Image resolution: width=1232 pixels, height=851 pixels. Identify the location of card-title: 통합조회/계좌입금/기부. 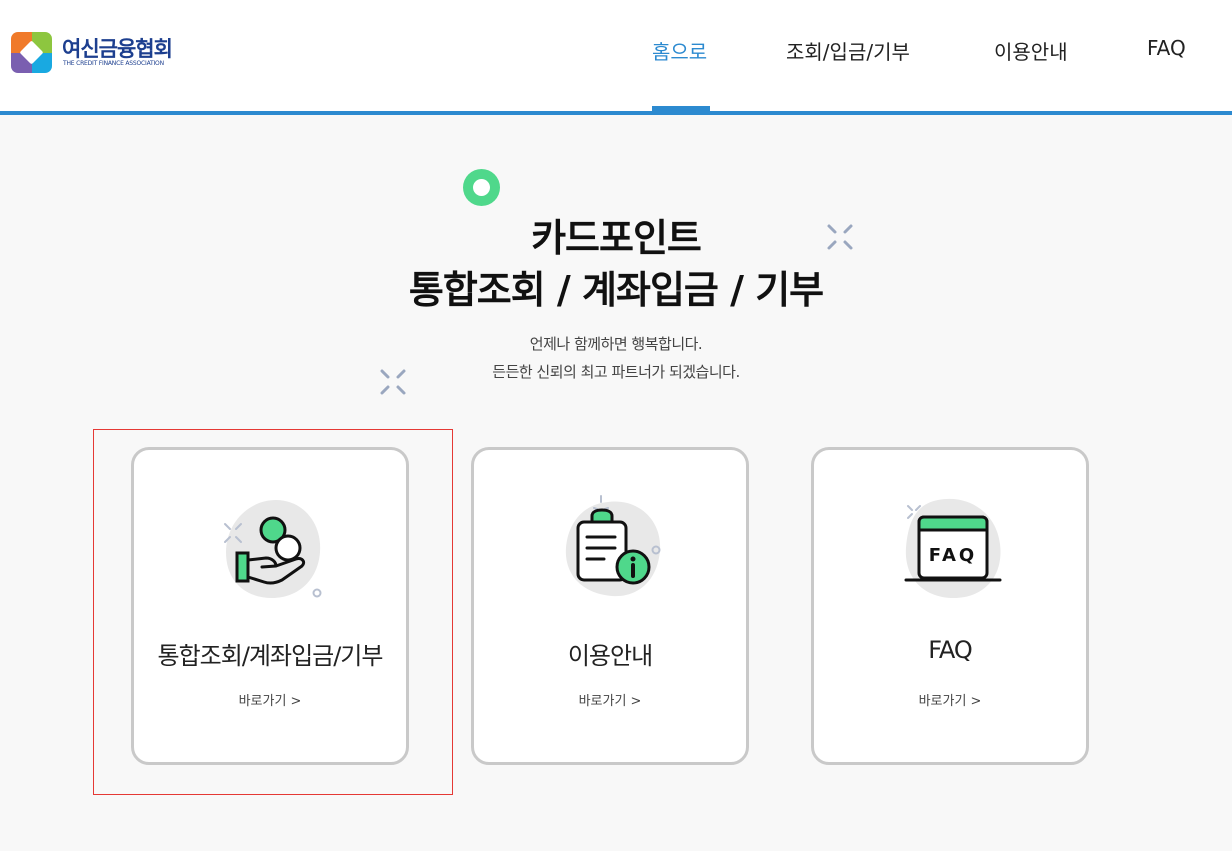
(270, 656).